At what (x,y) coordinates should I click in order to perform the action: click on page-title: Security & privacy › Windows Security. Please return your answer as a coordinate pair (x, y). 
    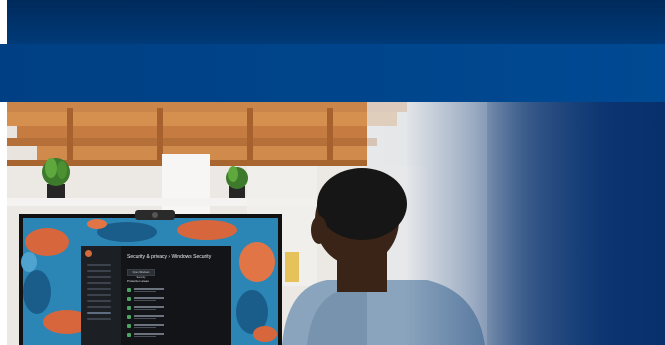
    Looking at the image, I should click on (169, 257).